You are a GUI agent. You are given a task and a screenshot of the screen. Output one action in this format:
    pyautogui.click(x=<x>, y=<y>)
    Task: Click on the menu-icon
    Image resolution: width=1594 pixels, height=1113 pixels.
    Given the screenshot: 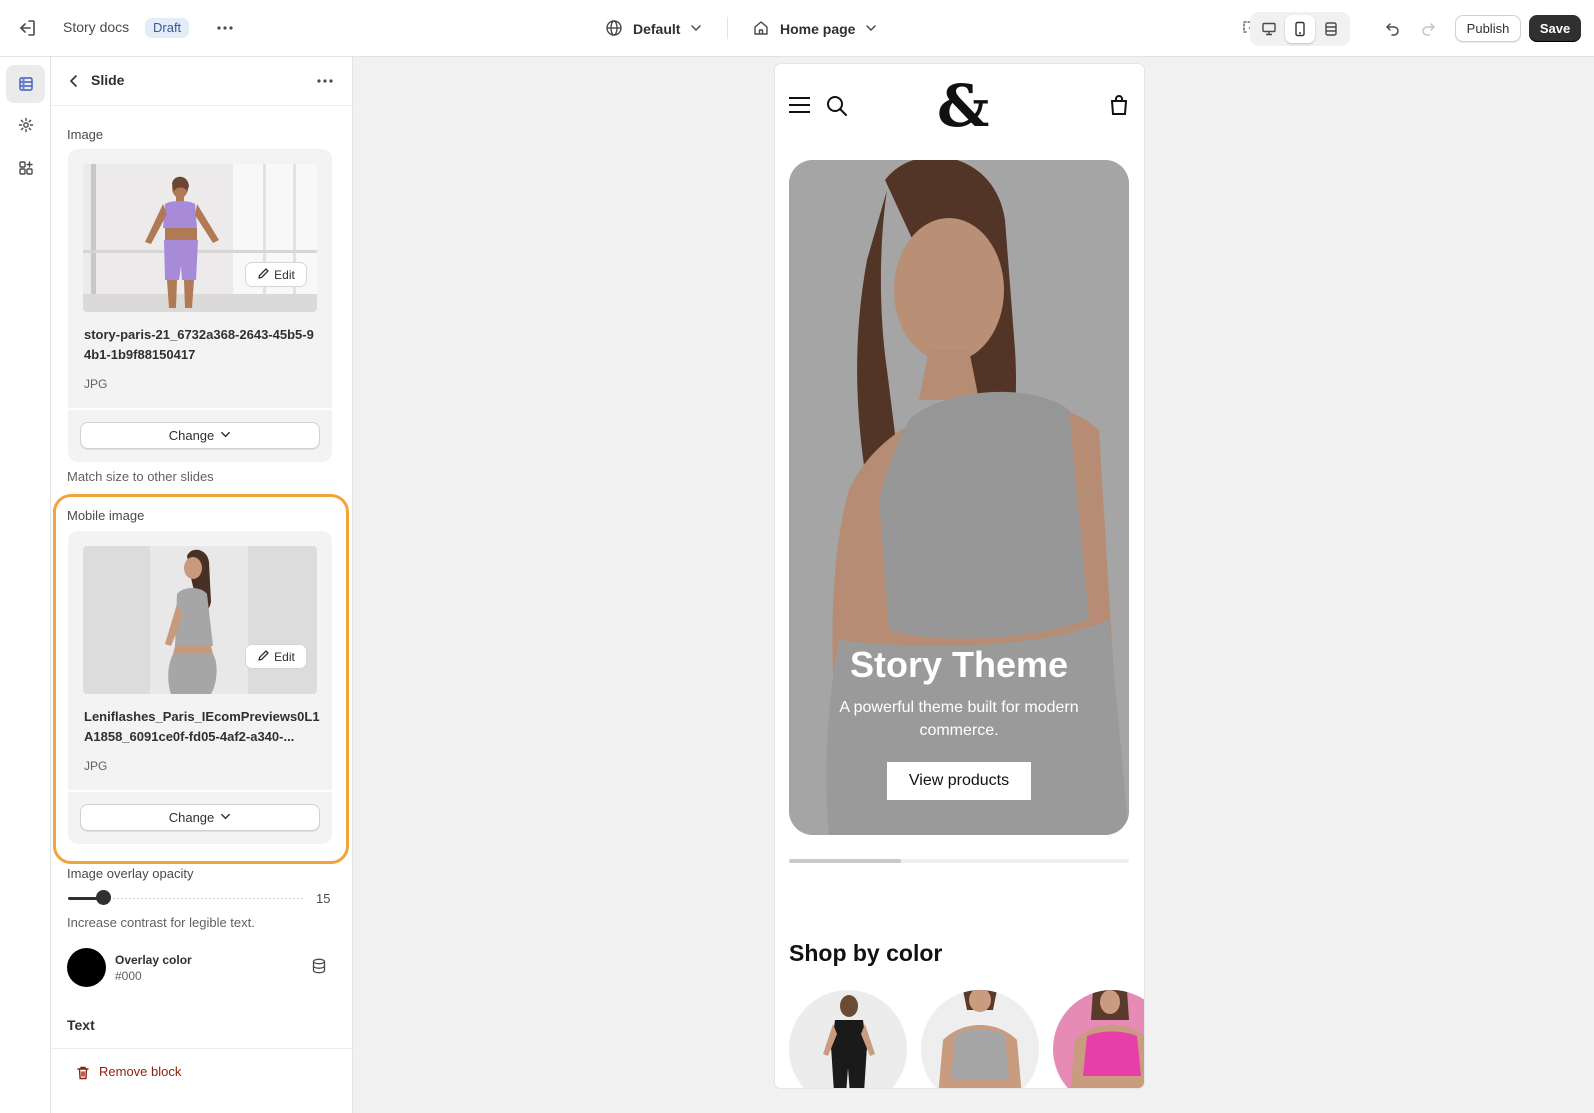 What is the action you would take?
    pyautogui.click(x=799, y=105)
    